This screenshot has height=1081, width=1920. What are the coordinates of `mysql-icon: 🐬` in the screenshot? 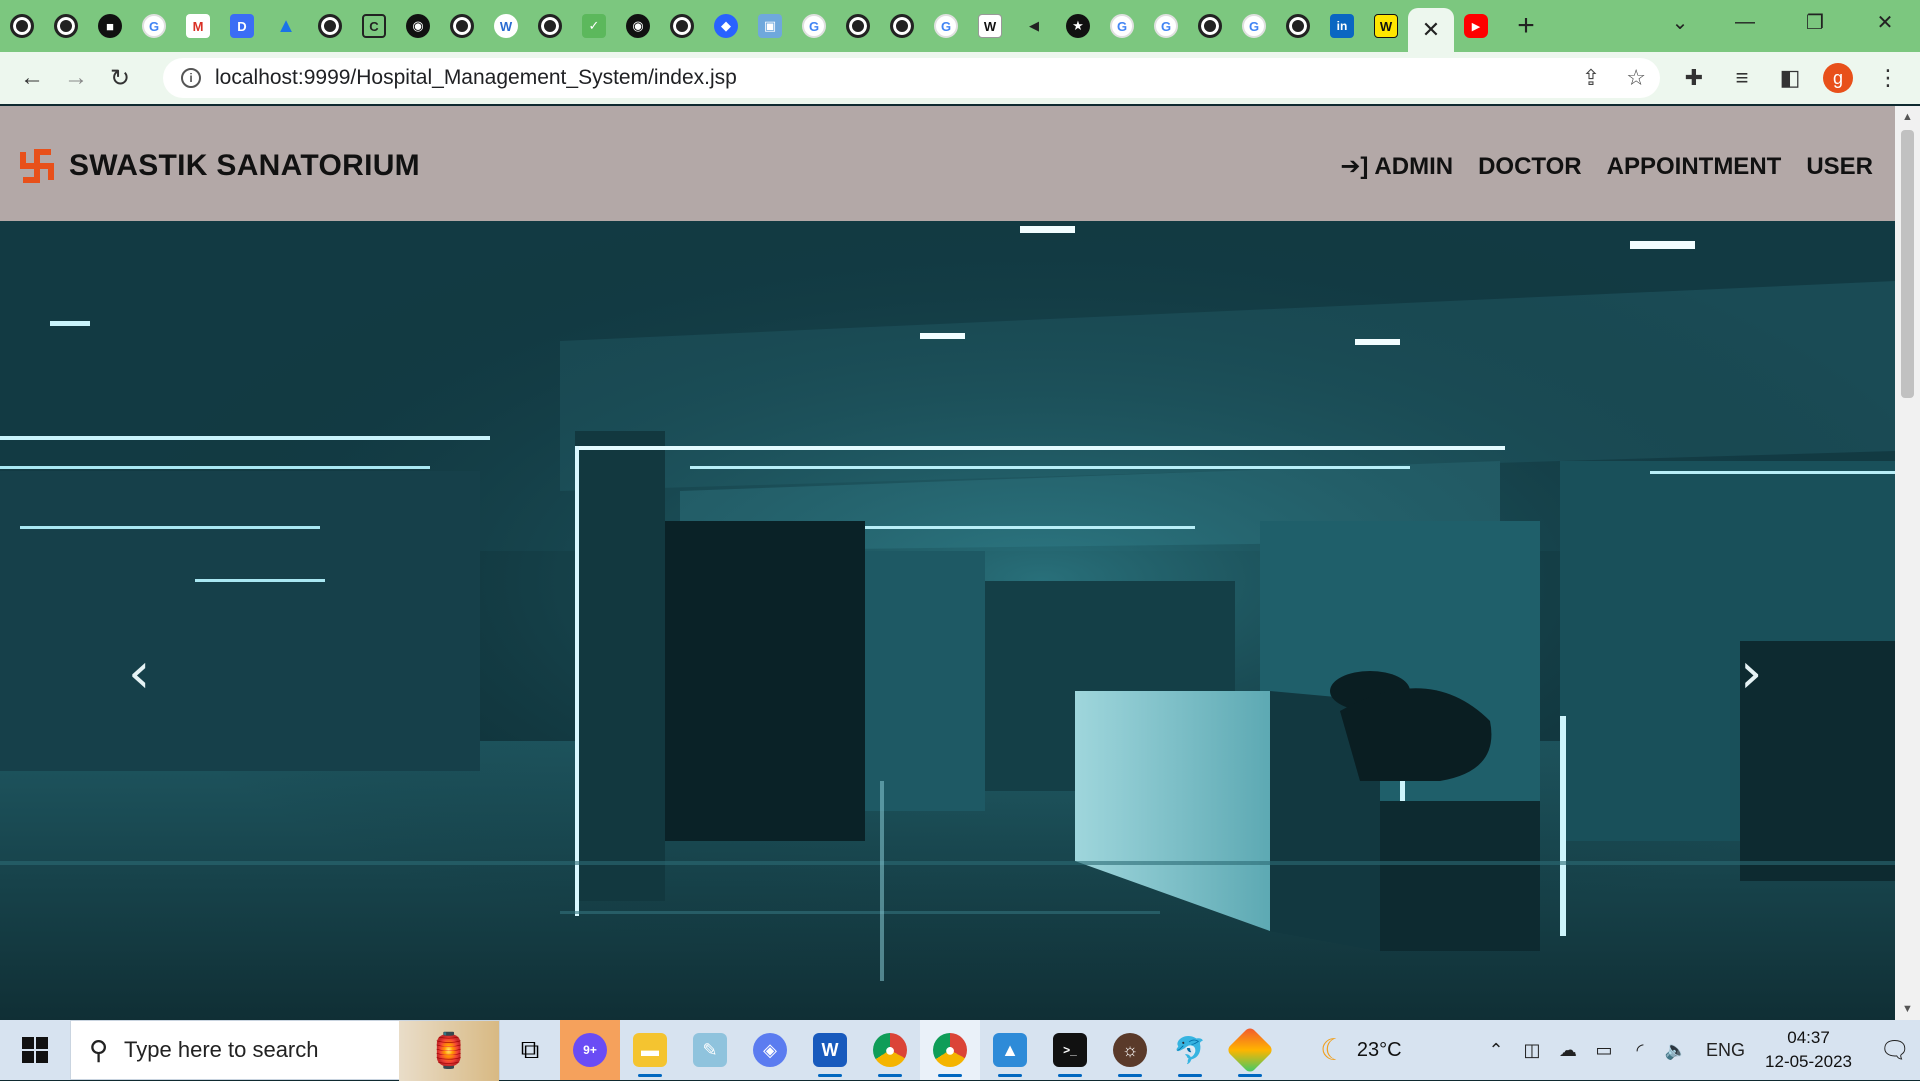 It's located at (1190, 1050).